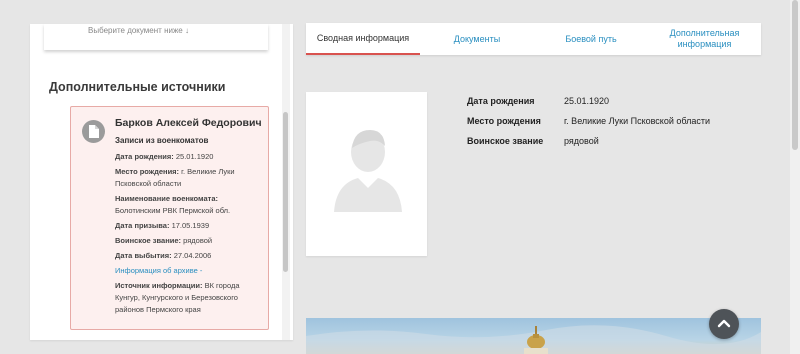 The image size is (800, 354). I want to click on archive-info-link: Информация об архиве -, so click(158, 270).